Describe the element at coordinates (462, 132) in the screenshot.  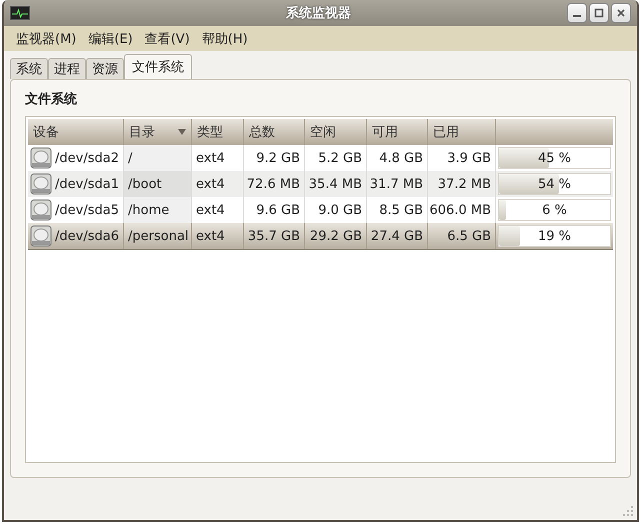
I see `column-header: 已用` at that location.